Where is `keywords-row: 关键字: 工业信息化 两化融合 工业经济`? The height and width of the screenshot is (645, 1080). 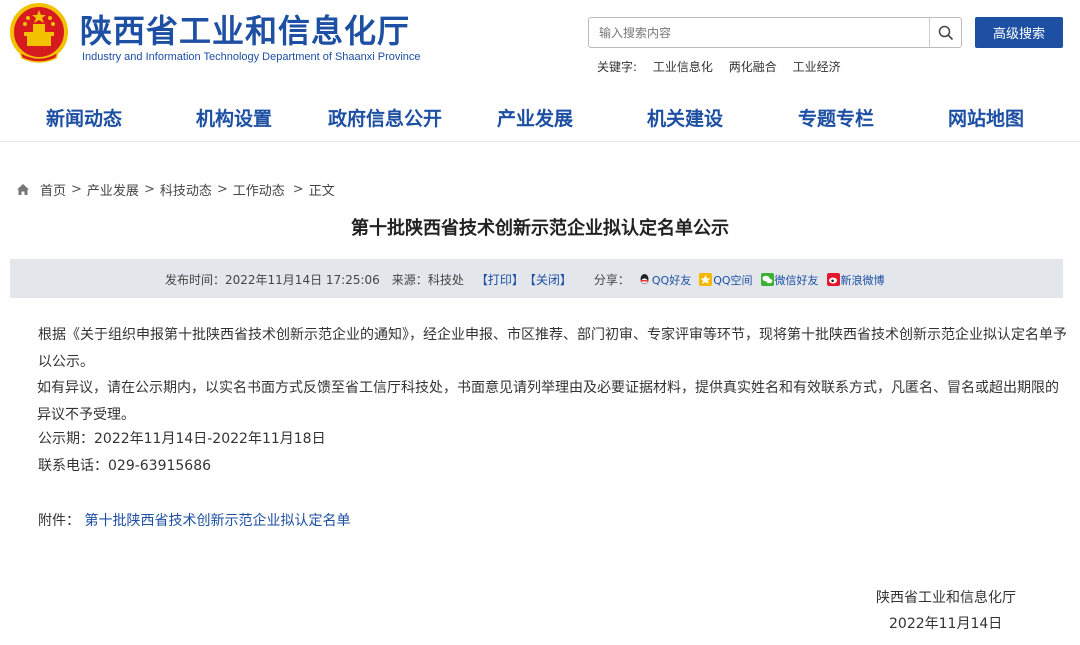 keywords-row: 关键字: 工业信息化 两化融合 工业经济 is located at coordinates (725, 66).